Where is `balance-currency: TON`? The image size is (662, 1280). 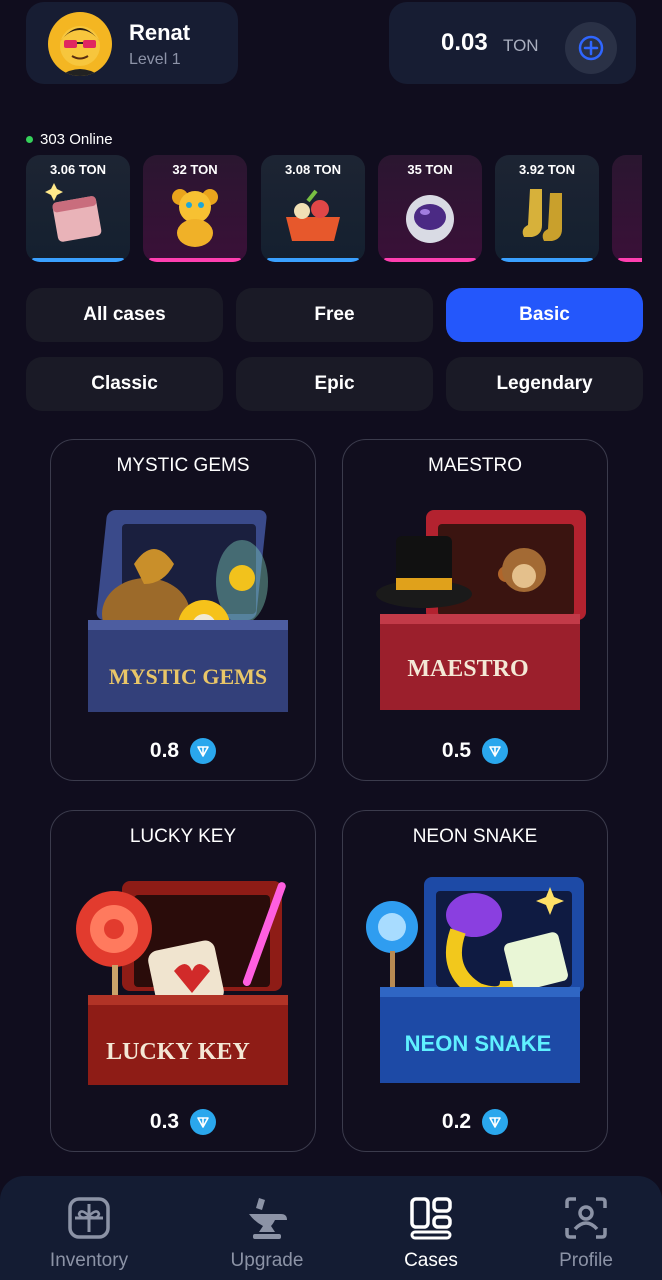
balance-currency: TON is located at coordinates (521, 45).